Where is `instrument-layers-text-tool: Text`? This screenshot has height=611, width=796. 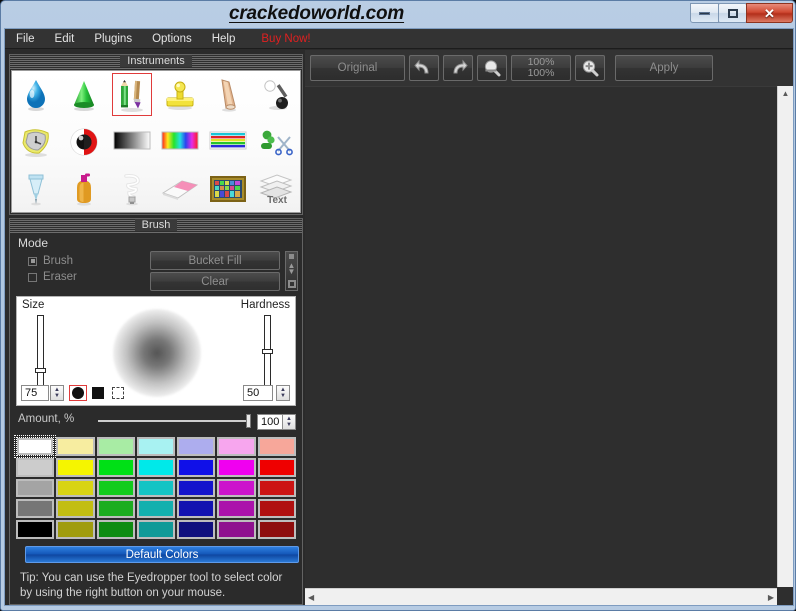 instrument-layers-text-tool: Text is located at coordinates (276, 188).